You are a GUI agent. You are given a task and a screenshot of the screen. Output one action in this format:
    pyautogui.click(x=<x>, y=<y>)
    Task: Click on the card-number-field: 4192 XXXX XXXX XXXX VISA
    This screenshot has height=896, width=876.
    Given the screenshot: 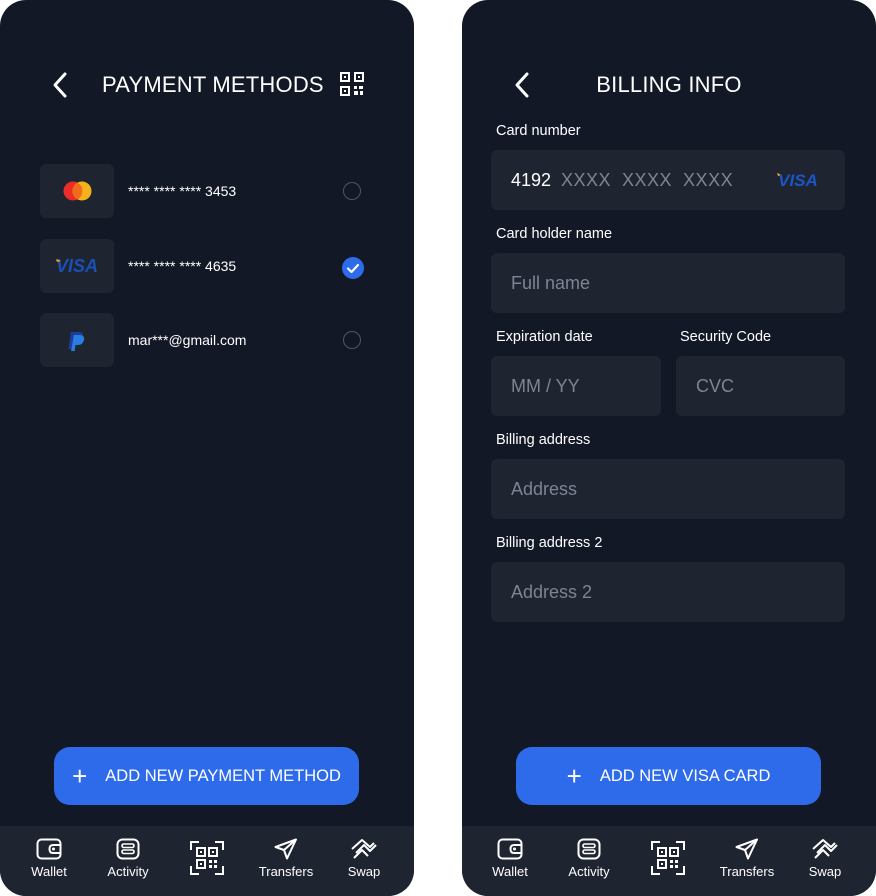 What is the action you would take?
    pyautogui.click(x=668, y=180)
    